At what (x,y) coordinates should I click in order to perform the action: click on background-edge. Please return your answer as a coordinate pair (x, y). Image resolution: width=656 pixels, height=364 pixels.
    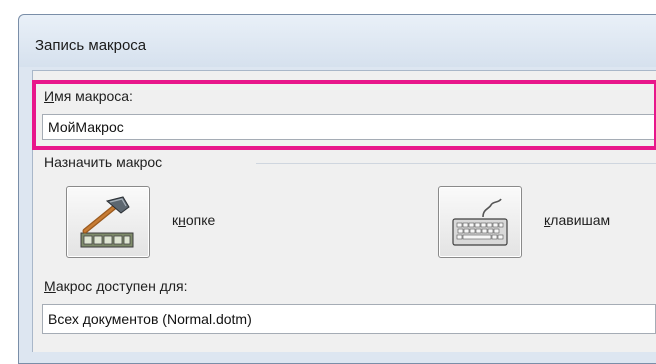
    Looking at the image, I should click on (9, 176).